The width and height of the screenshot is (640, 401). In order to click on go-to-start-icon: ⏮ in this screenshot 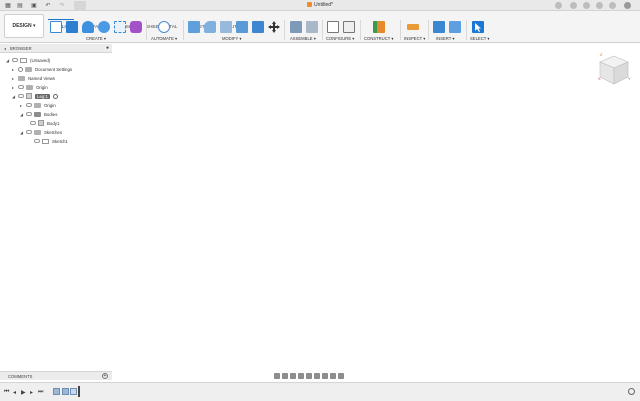, I will do `click(6, 392)`.